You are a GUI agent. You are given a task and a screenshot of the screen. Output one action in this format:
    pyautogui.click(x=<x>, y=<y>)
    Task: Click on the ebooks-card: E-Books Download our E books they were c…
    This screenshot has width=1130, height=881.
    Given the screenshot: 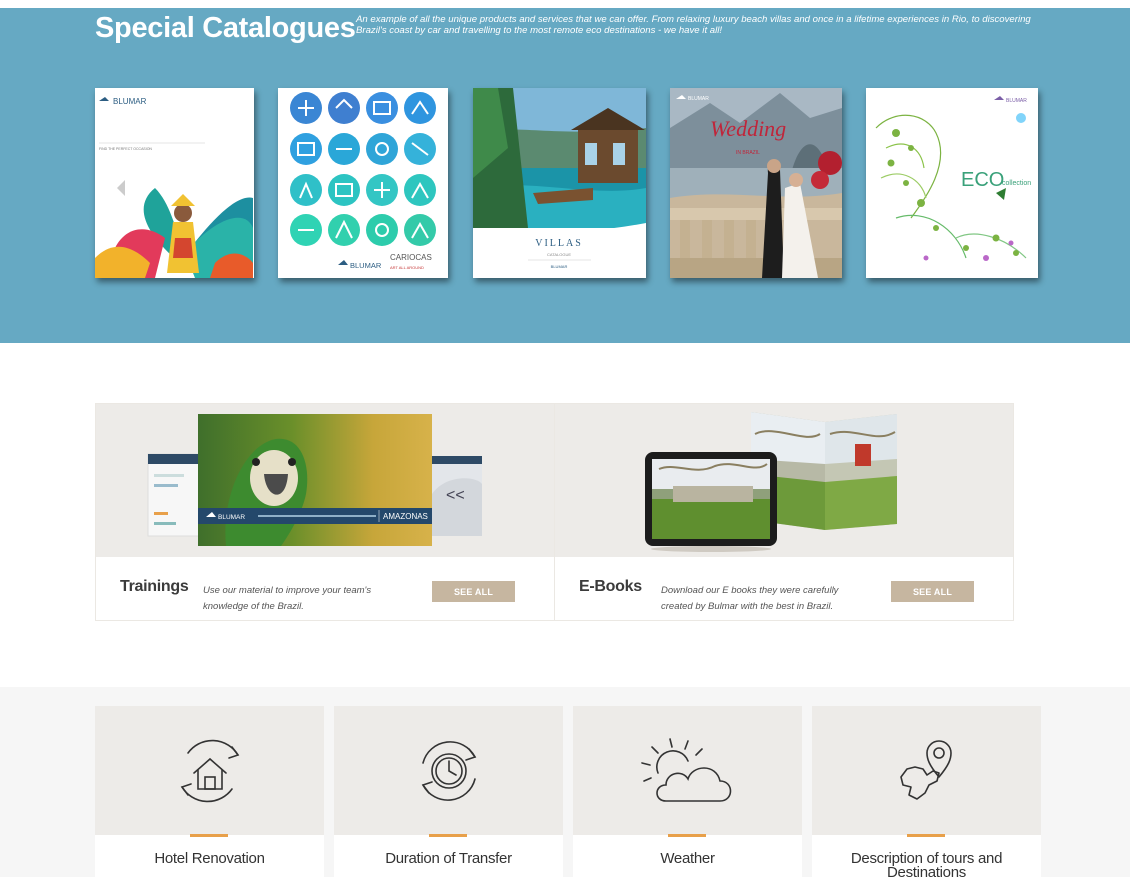 What is the action you would take?
    pyautogui.click(x=784, y=512)
    